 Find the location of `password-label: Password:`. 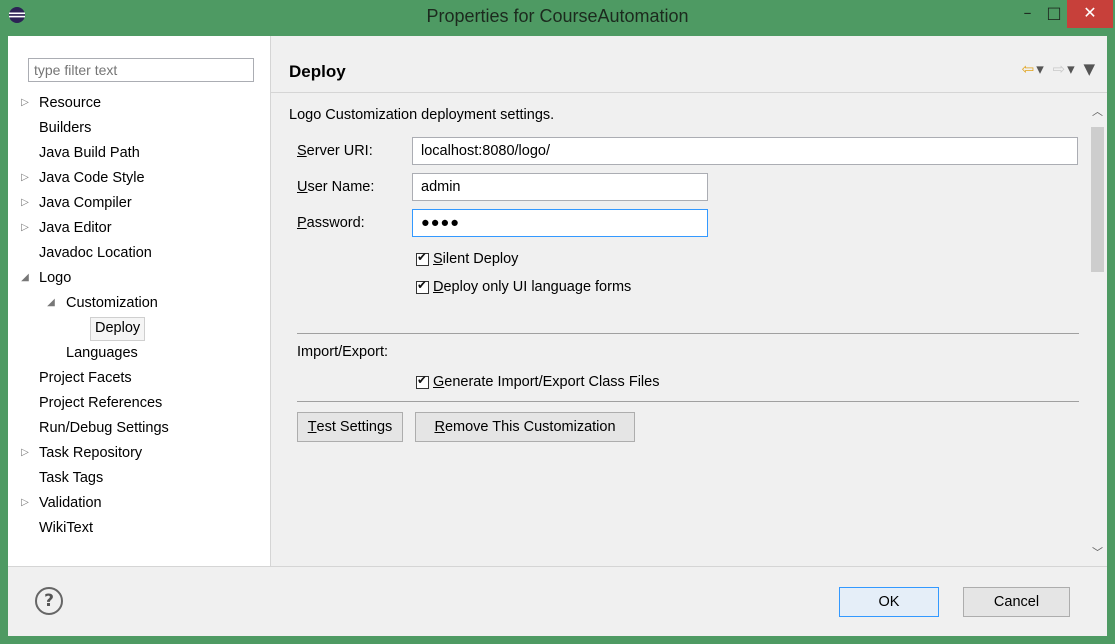

password-label: Password: is located at coordinates (331, 223).